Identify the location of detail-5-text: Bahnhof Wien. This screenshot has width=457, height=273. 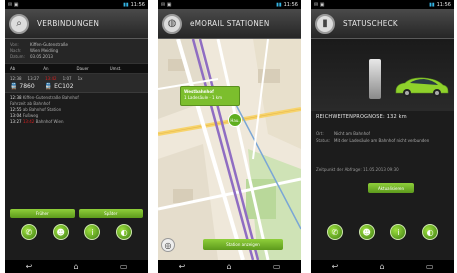
(49, 121).